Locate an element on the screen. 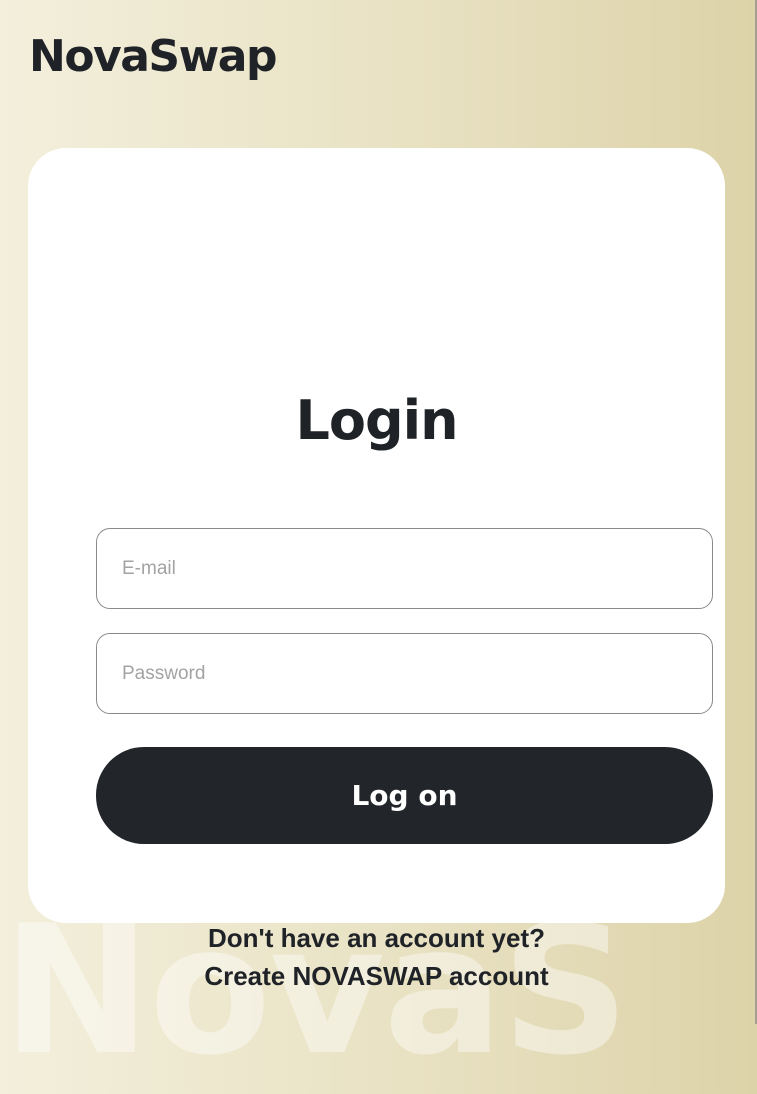  log-on-button: Log on is located at coordinates (404, 795).